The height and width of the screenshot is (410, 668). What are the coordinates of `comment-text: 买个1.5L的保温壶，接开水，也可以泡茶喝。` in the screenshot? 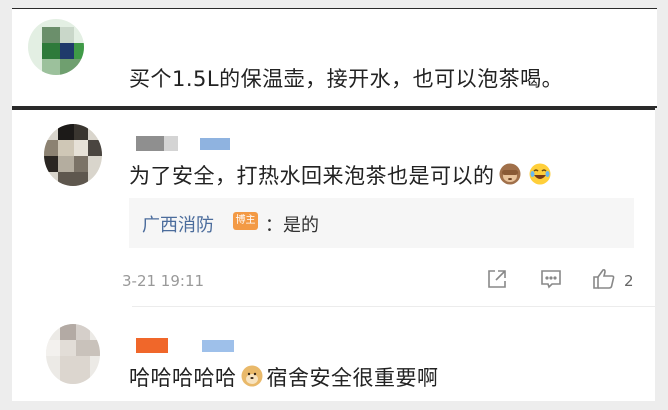 It's located at (346, 79).